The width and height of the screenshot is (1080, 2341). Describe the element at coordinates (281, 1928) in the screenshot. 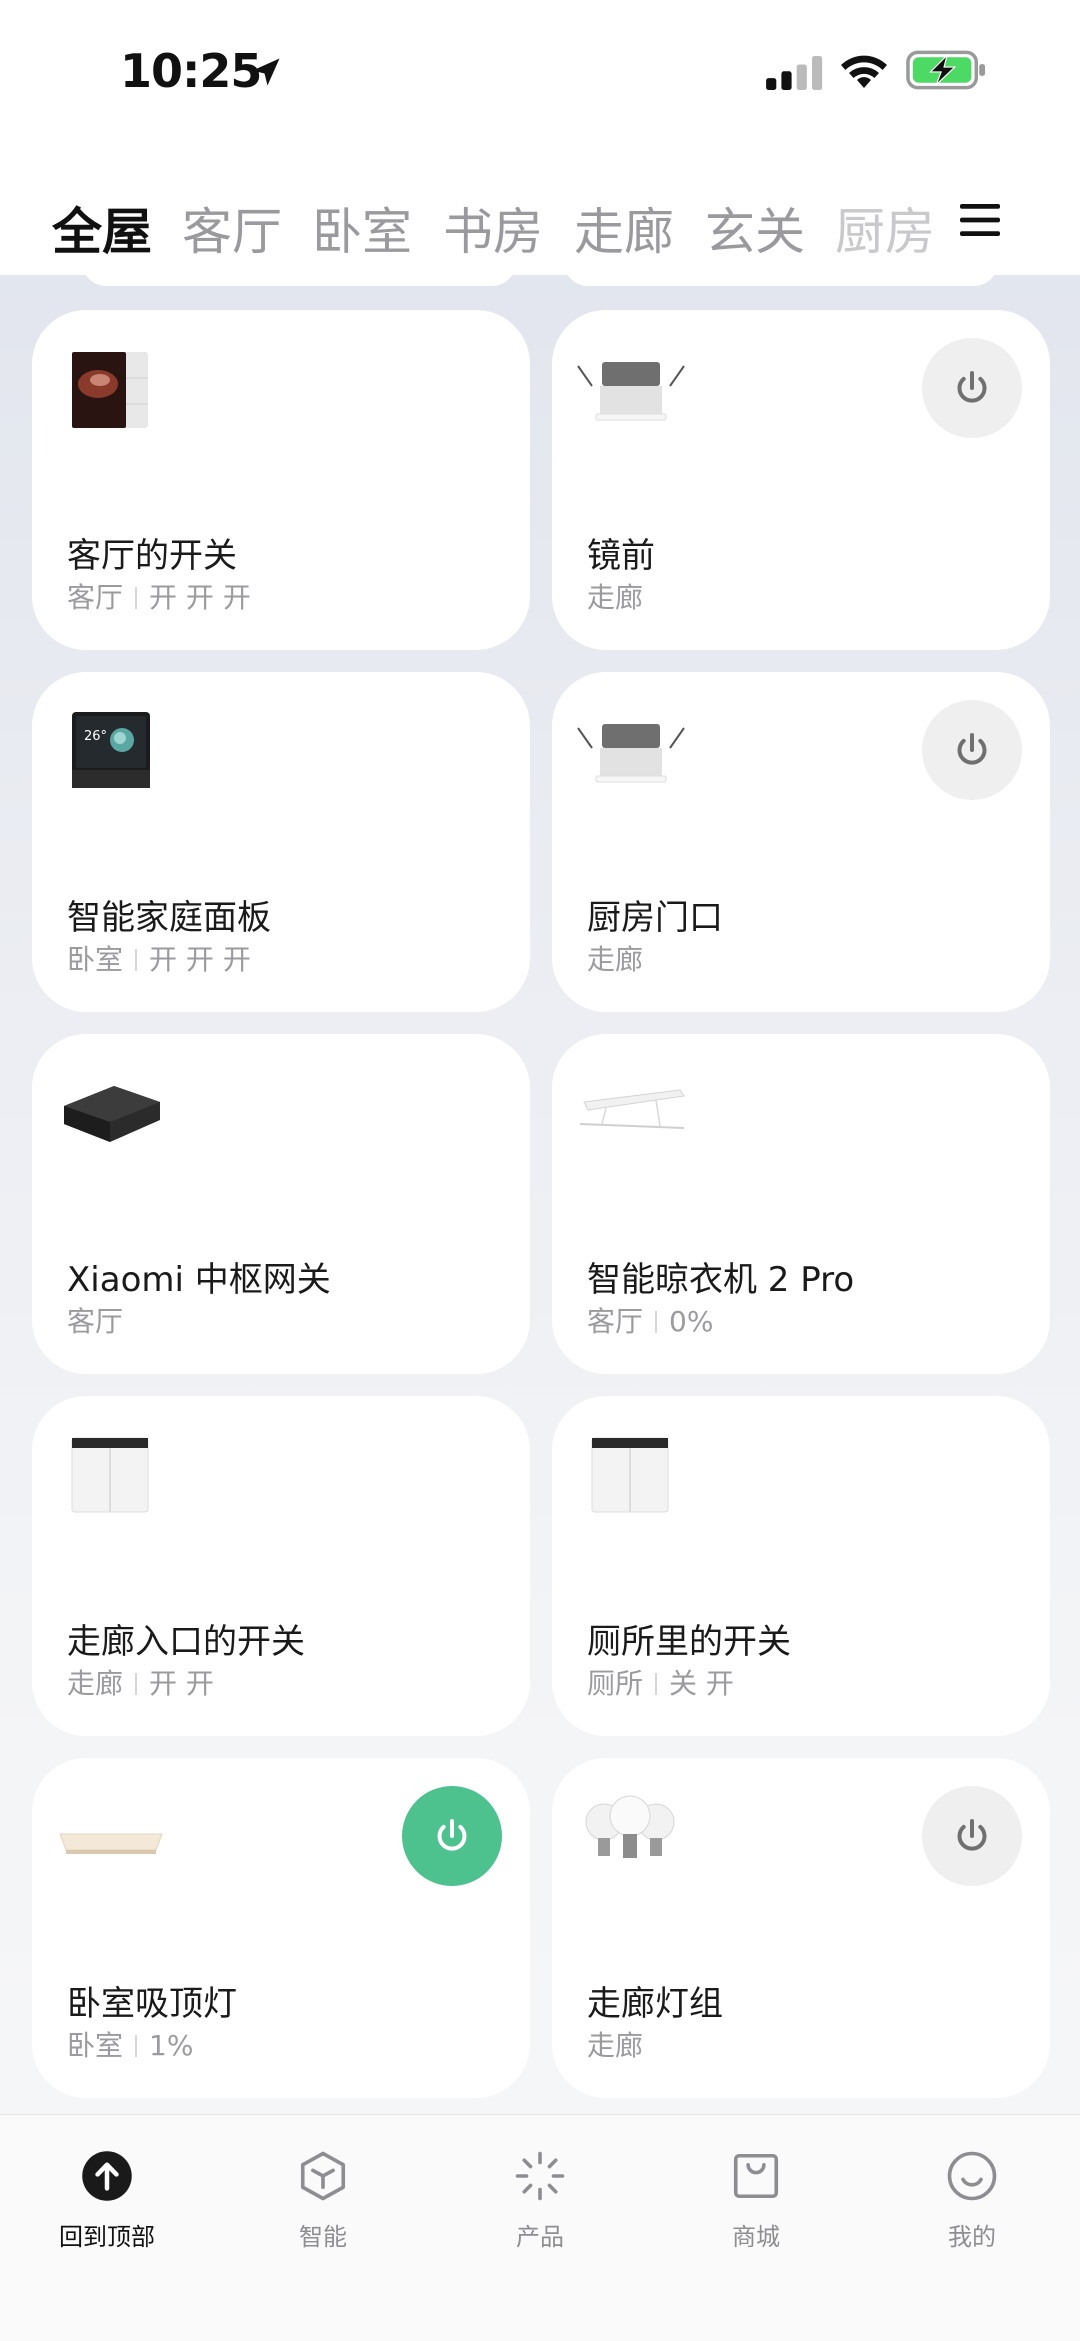

I see `device-card: 卧室吸顶灯 卧室 1%` at that location.